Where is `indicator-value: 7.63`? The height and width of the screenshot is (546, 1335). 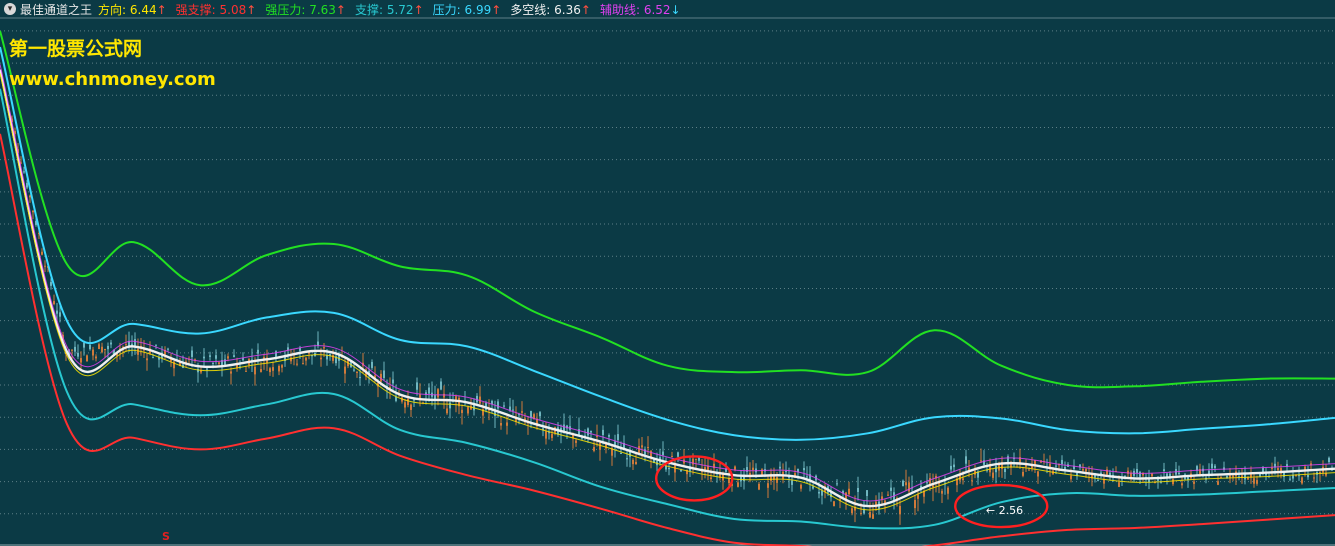
indicator-value: 7.63 is located at coordinates (320, 9).